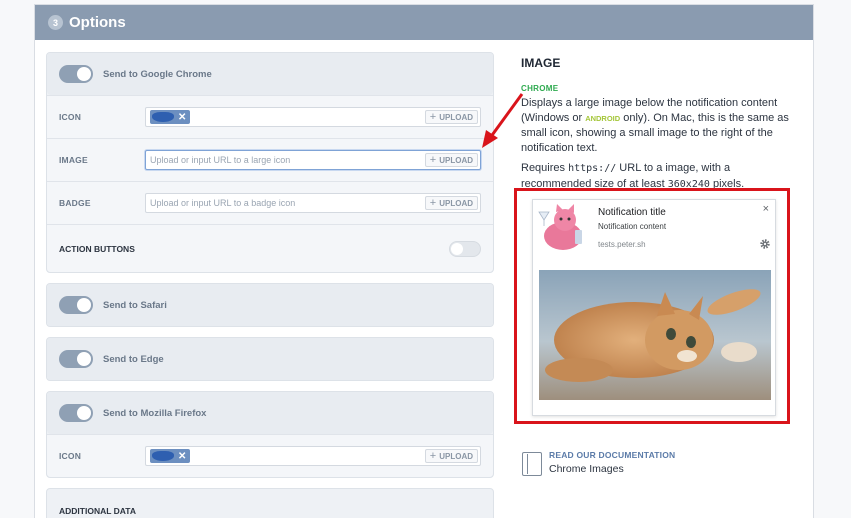  Describe the element at coordinates (765, 244) in the screenshot. I see `gear-icon` at that location.